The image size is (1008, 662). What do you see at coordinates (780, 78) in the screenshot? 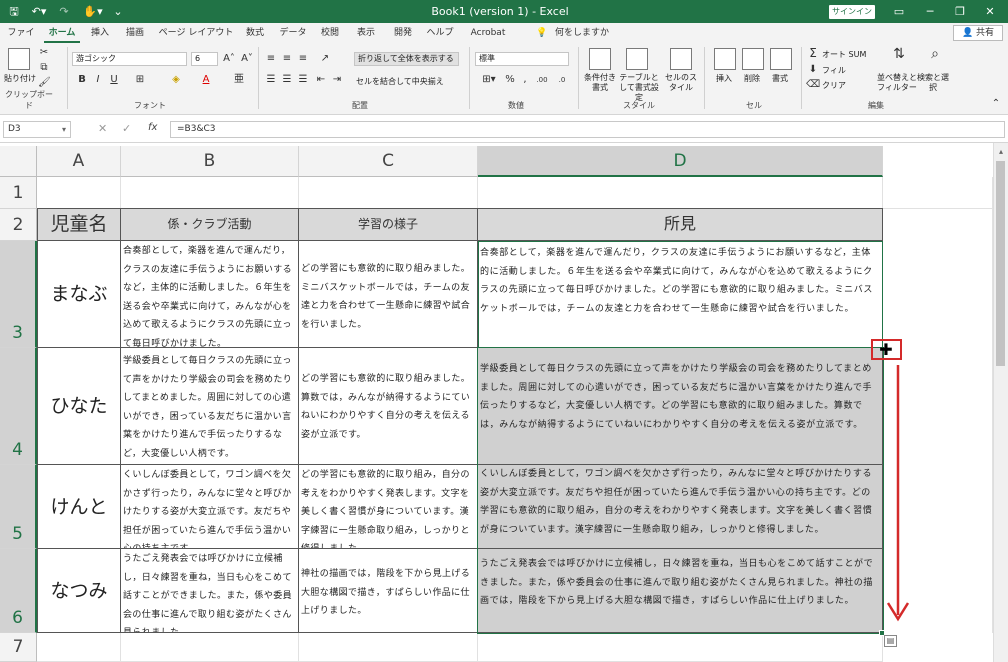
I see `format-cells-button: 書式` at bounding box center [780, 78].